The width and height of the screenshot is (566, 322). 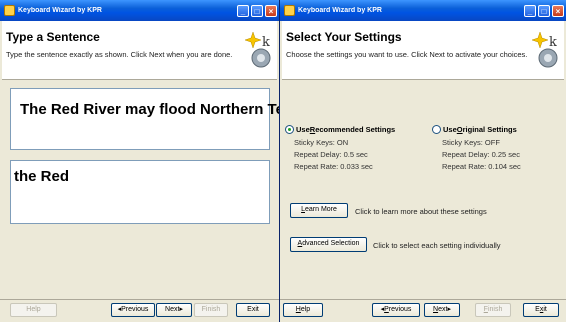 I want to click on learn-more-label: earn More, so click(x=321, y=209).